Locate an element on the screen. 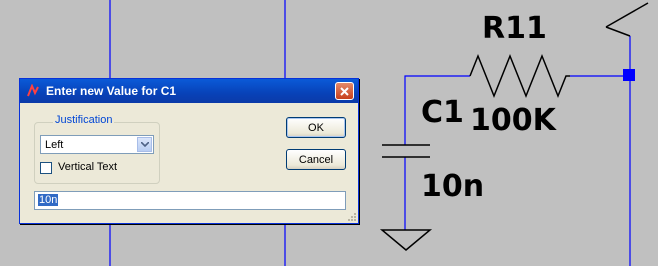 Image resolution: width=658 pixels, height=266 pixels. justification-selected-value: Left is located at coordinates (54, 145).